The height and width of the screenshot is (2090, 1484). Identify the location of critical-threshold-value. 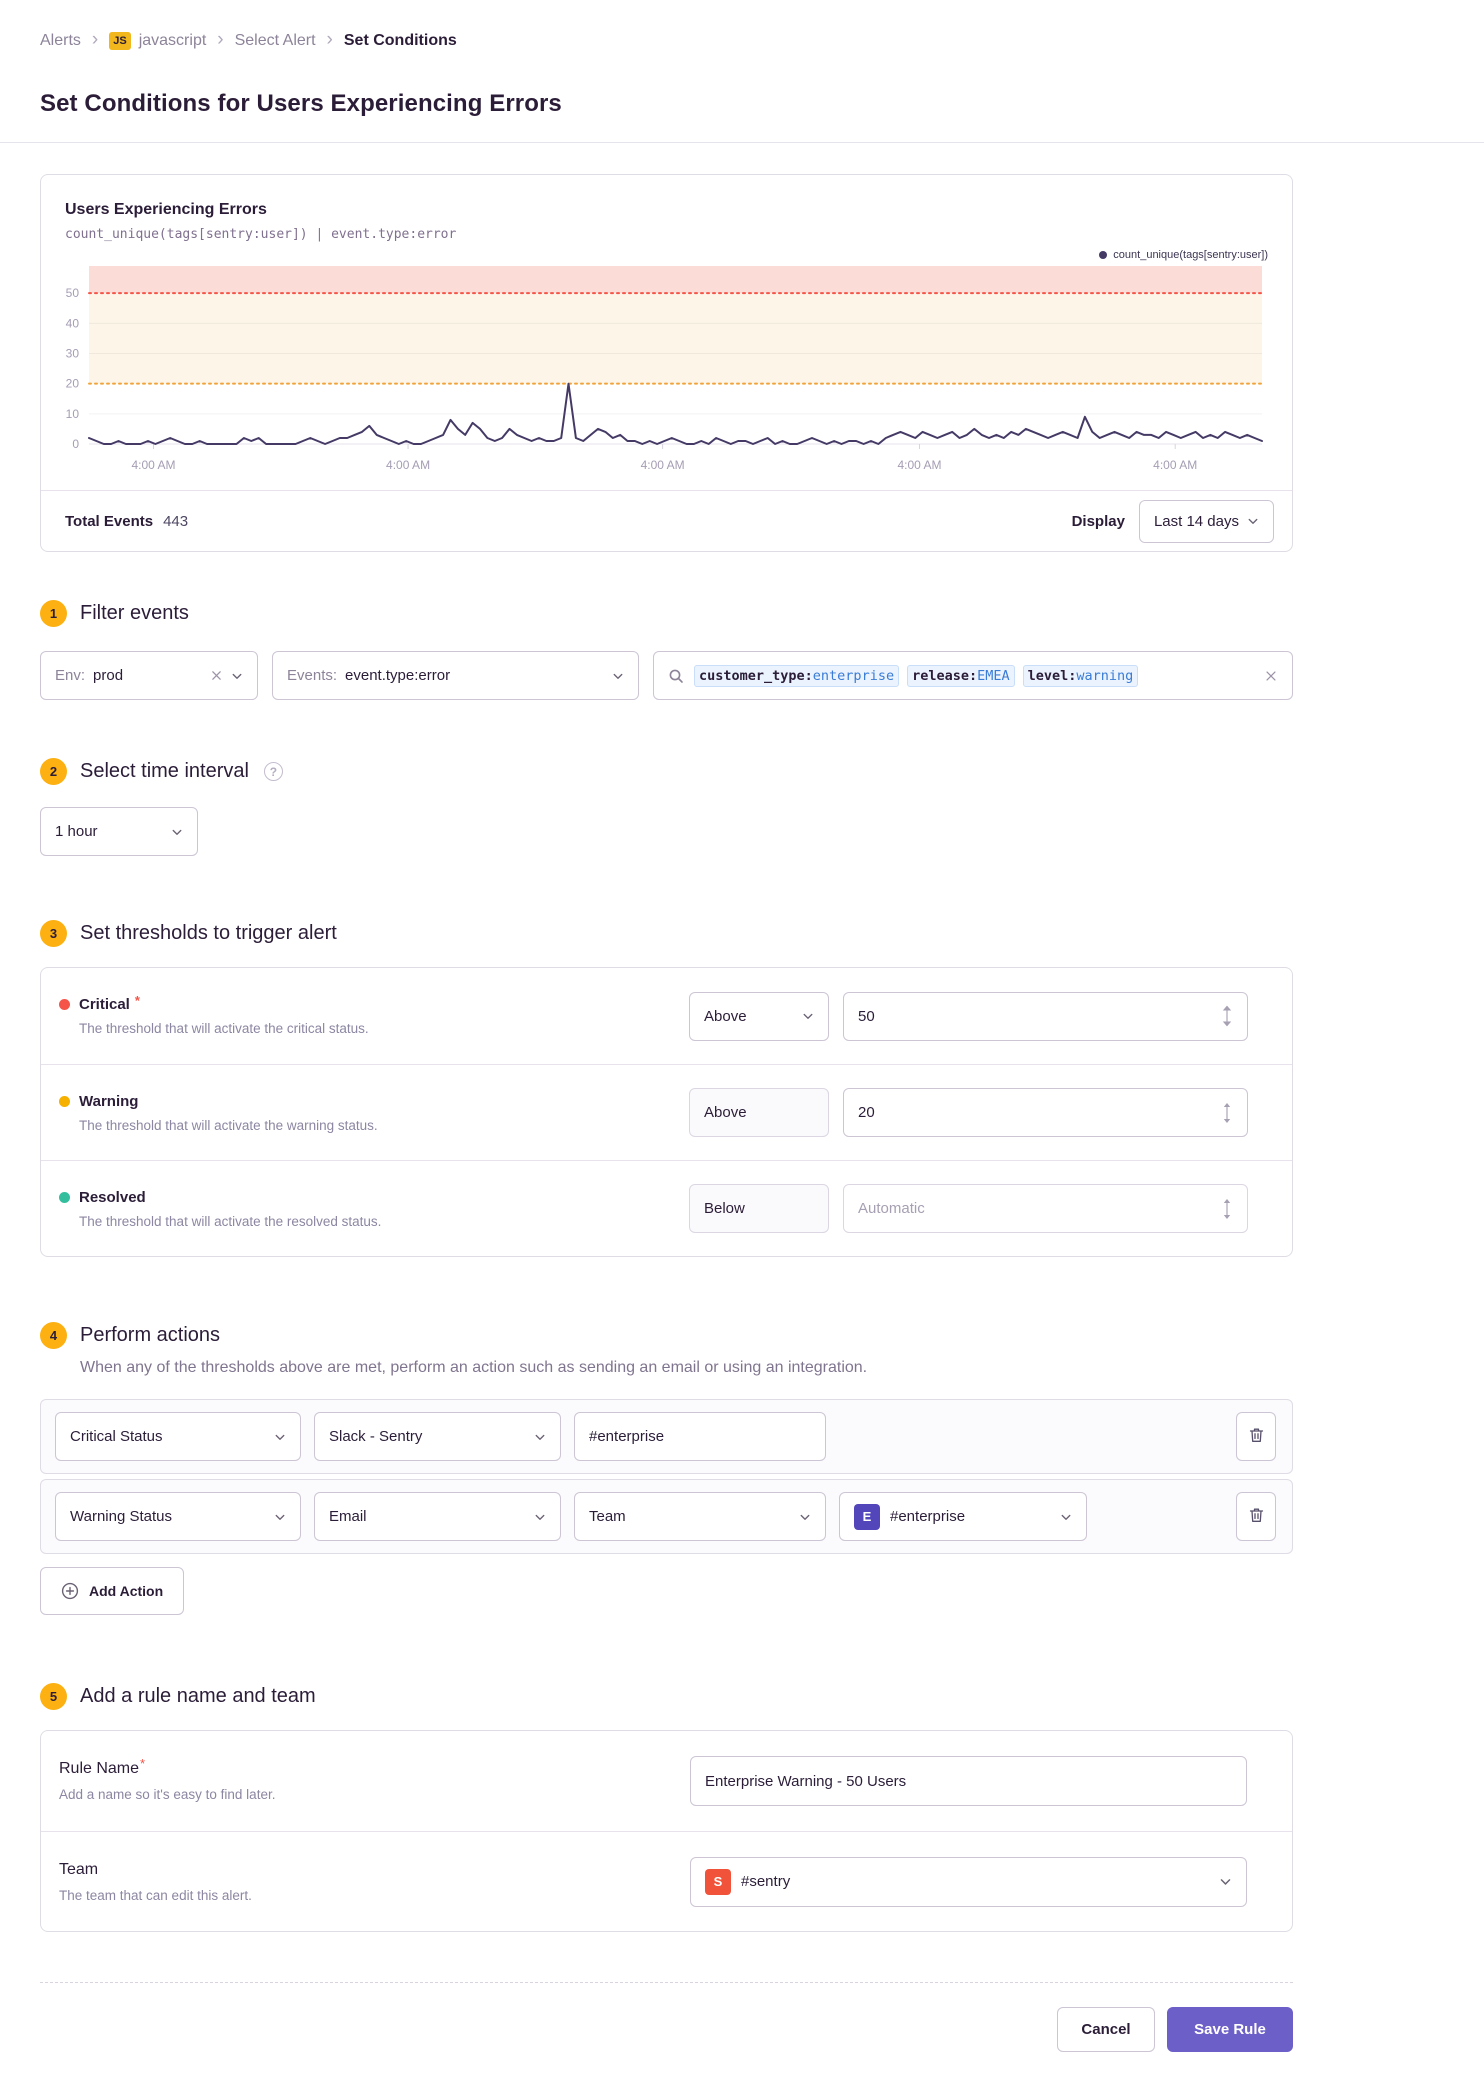
(1018, 1016).